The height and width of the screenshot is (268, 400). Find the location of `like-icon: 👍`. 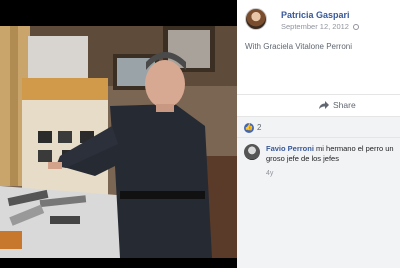

like-icon: 👍 is located at coordinates (249, 128).